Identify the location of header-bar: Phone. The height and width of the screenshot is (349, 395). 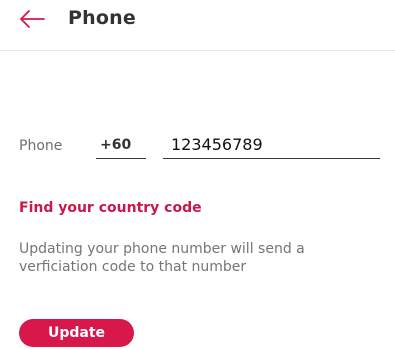
(197, 25).